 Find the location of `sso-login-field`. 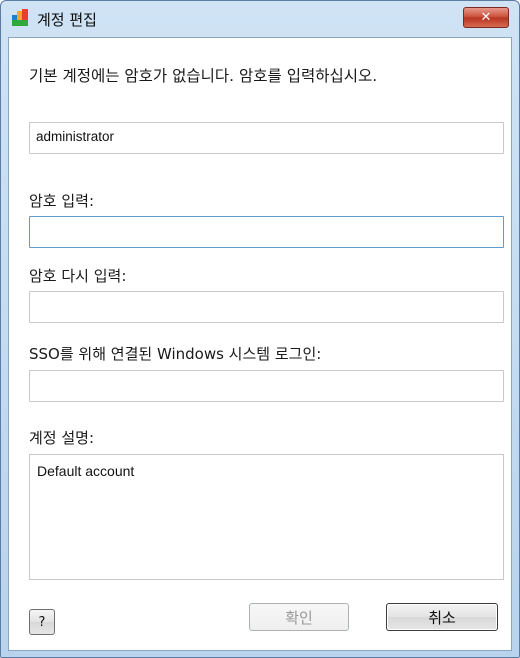

sso-login-field is located at coordinates (266, 386).